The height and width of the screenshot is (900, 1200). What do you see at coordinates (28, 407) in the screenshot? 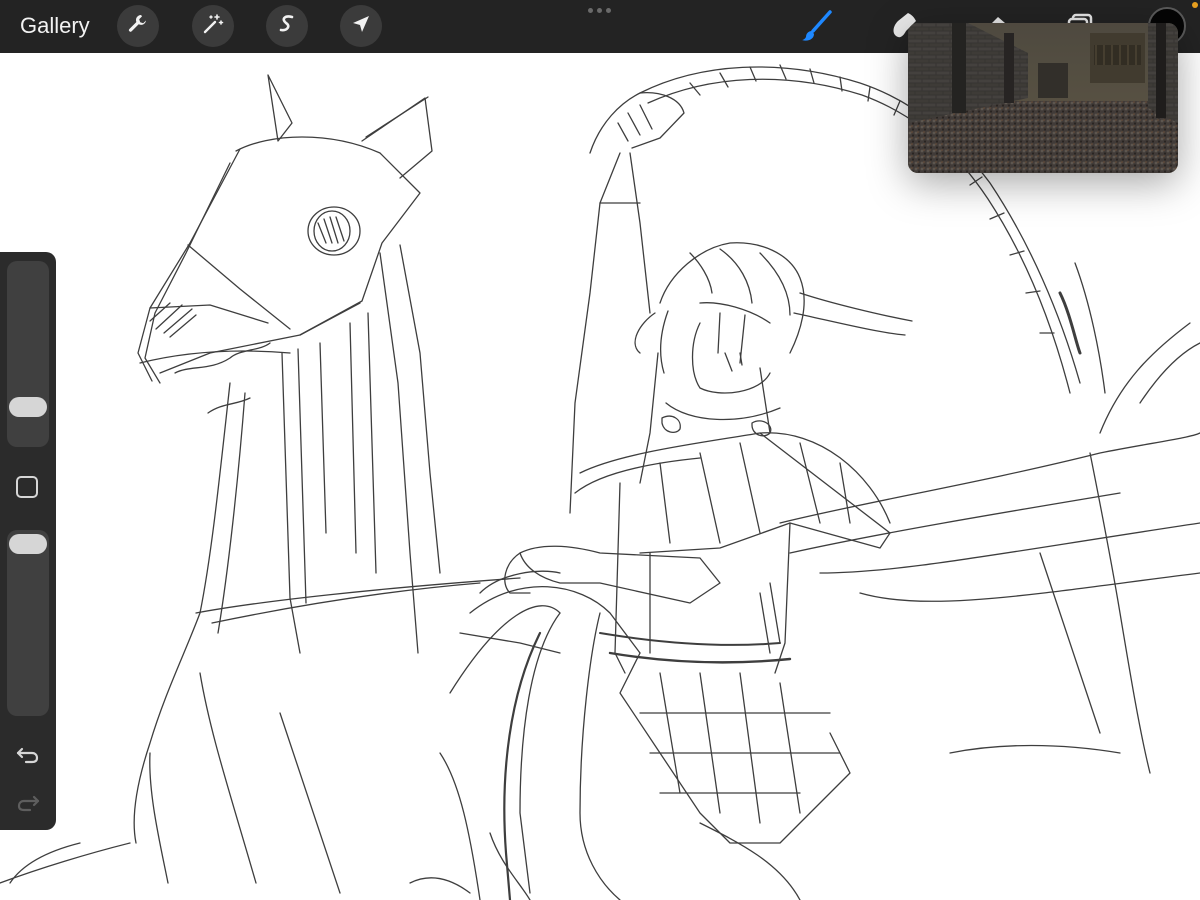
I see `brush-size-thumb` at bounding box center [28, 407].